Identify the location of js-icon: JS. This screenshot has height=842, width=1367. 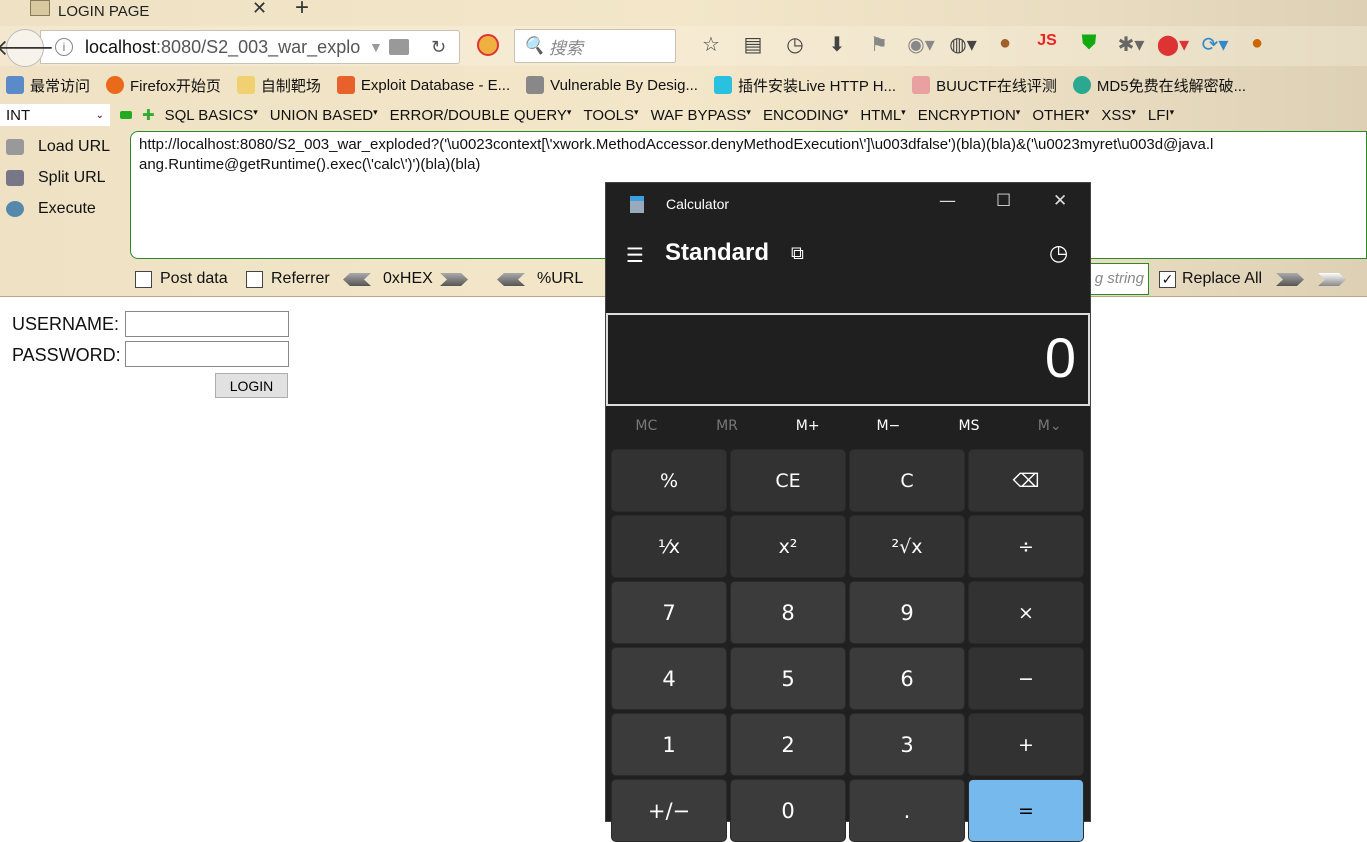
(1047, 44).